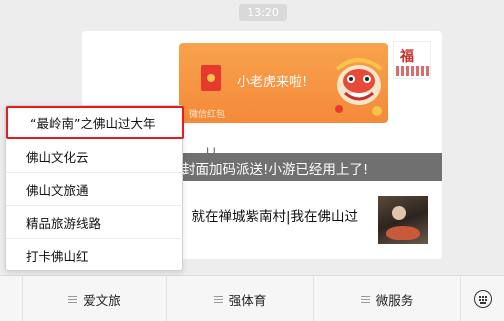 This screenshot has height=321, width=504. What do you see at coordinates (57, 190) in the screenshot?
I see `submenu-item-label: 佛山文旅通` at bounding box center [57, 190].